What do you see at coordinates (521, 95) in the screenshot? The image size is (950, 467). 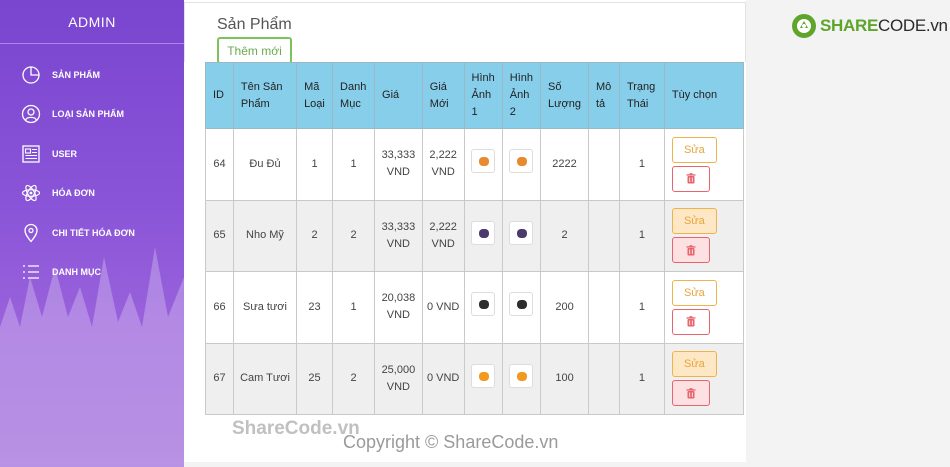 I see `col-image2: Hình Ảnh 2` at bounding box center [521, 95].